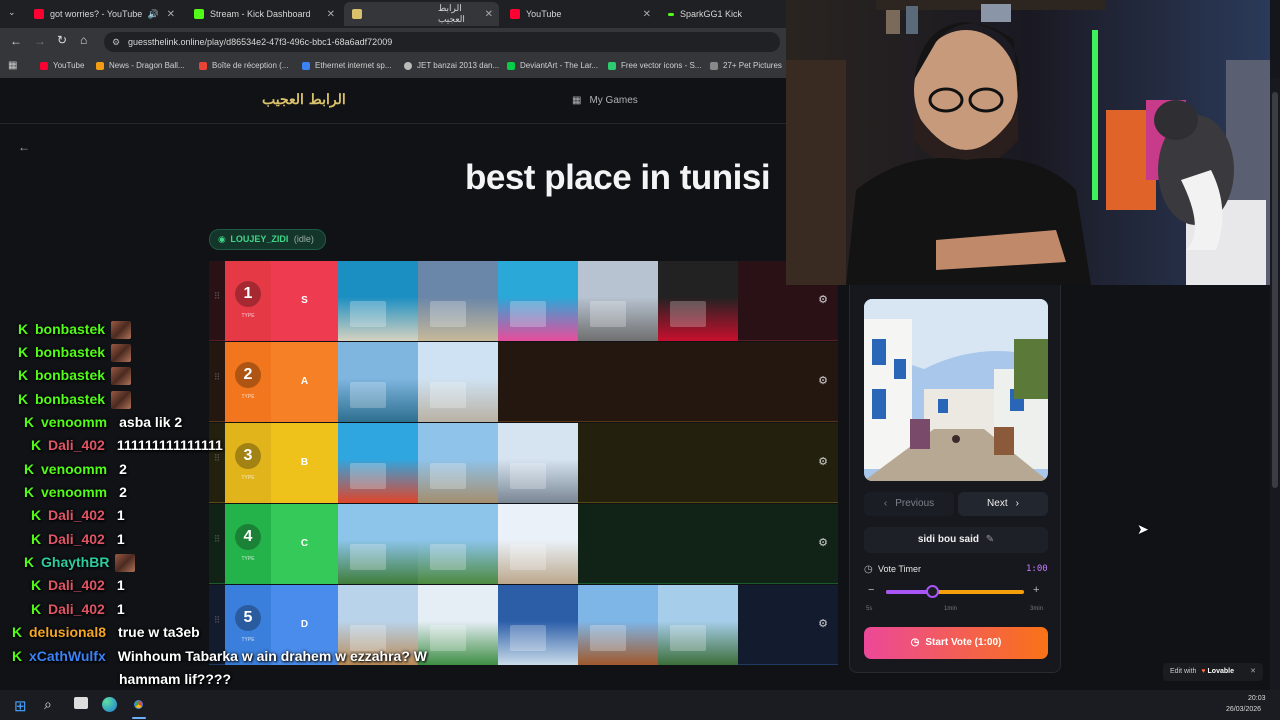  What do you see at coordinates (81, 703) in the screenshot?
I see `file-explorer-icon` at bounding box center [81, 703].